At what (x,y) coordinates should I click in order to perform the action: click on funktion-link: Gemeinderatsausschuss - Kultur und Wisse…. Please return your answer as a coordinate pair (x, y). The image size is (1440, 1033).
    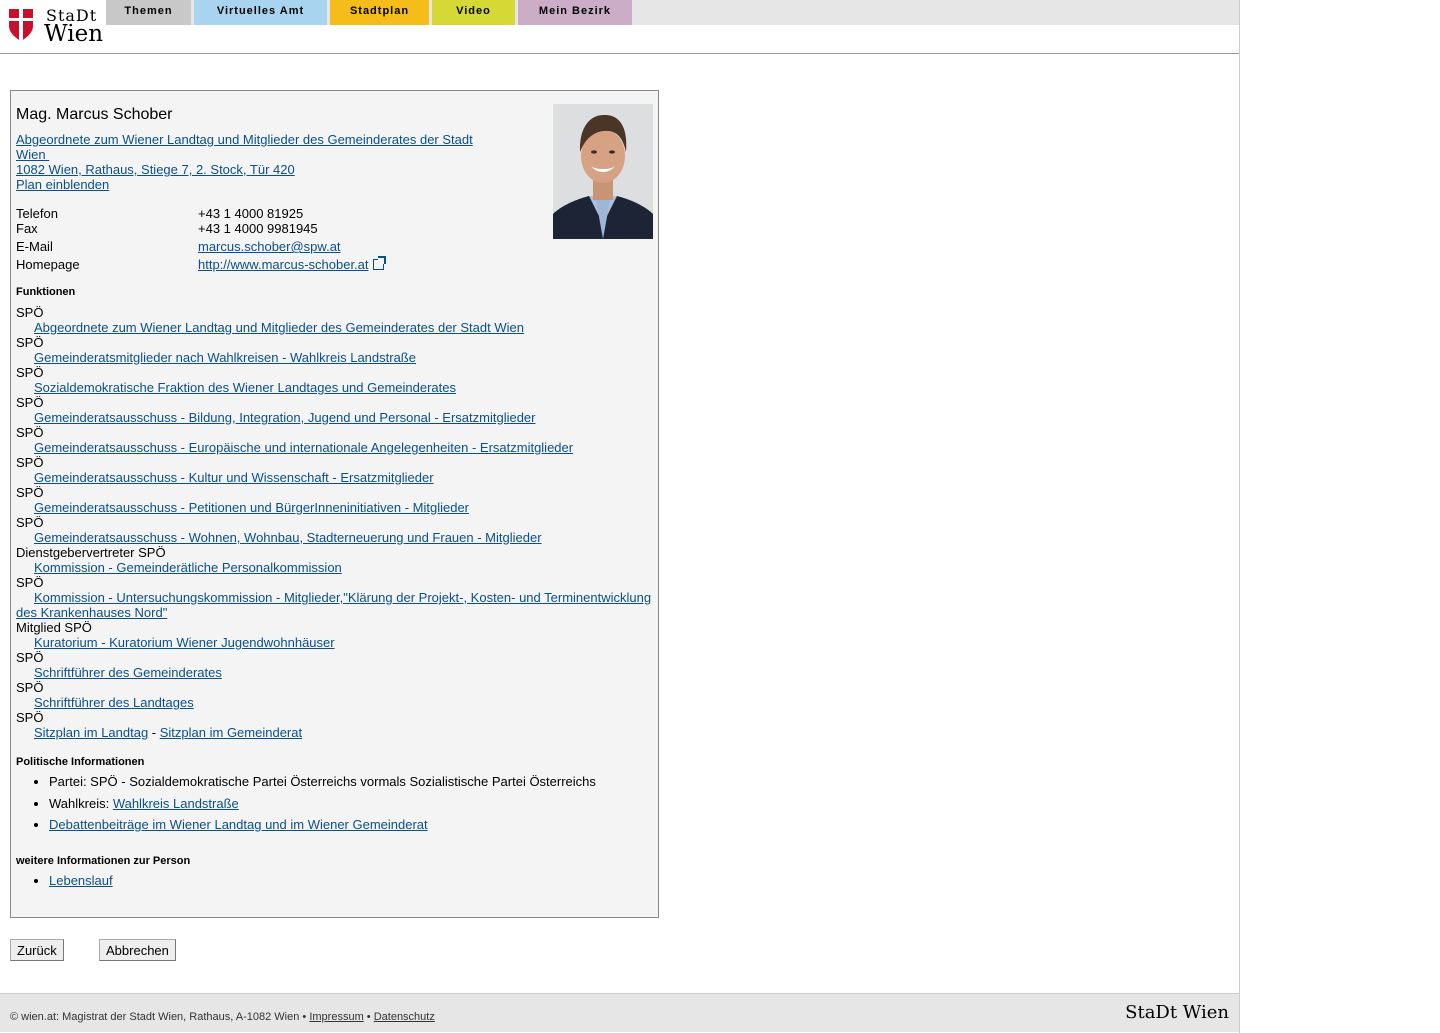
    Looking at the image, I should click on (336, 477).